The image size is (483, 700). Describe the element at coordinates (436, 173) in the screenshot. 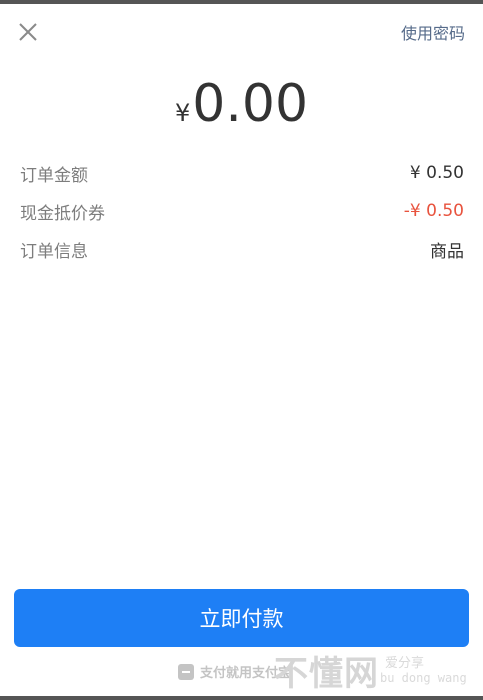

I see `detail-value: ¥ 0.50` at that location.